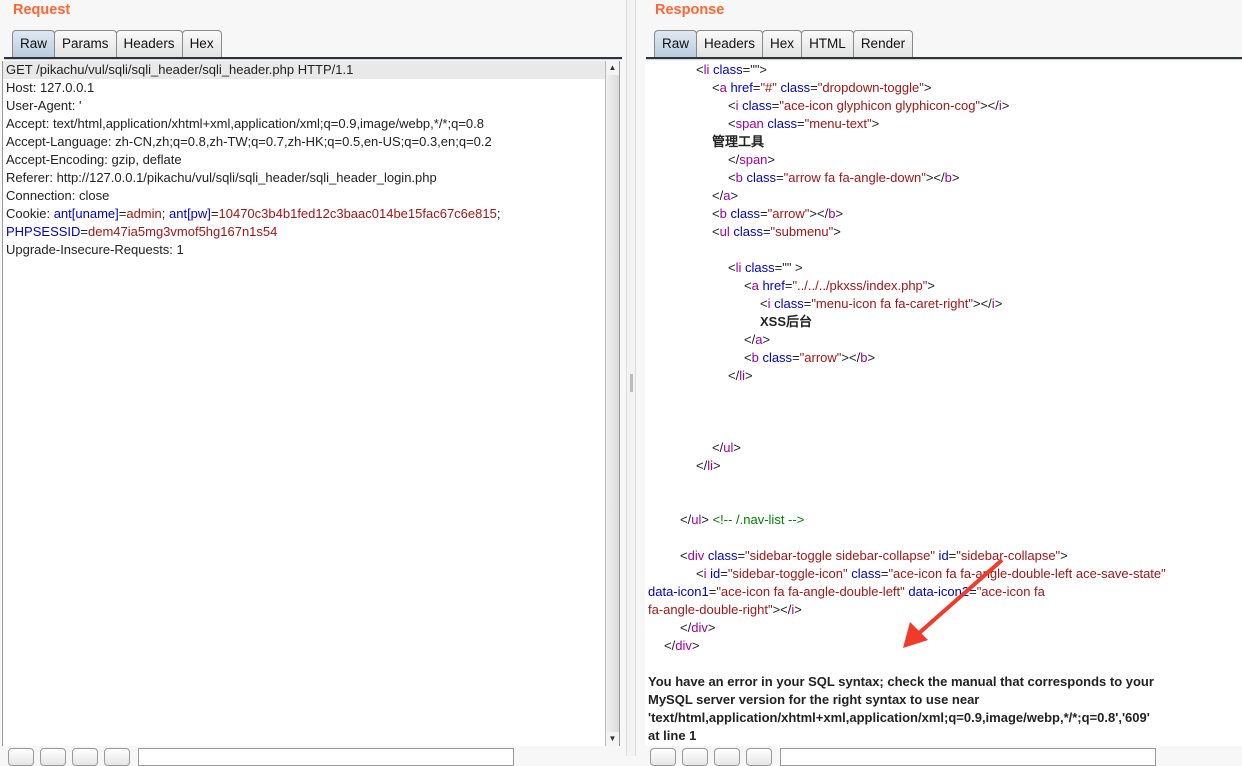 This screenshot has width=1242, height=766. What do you see at coordinates (860, 285) in the screenshot?
I see `code-token: "../../../pkxss/index.php"` at bounding box center [860, 285].